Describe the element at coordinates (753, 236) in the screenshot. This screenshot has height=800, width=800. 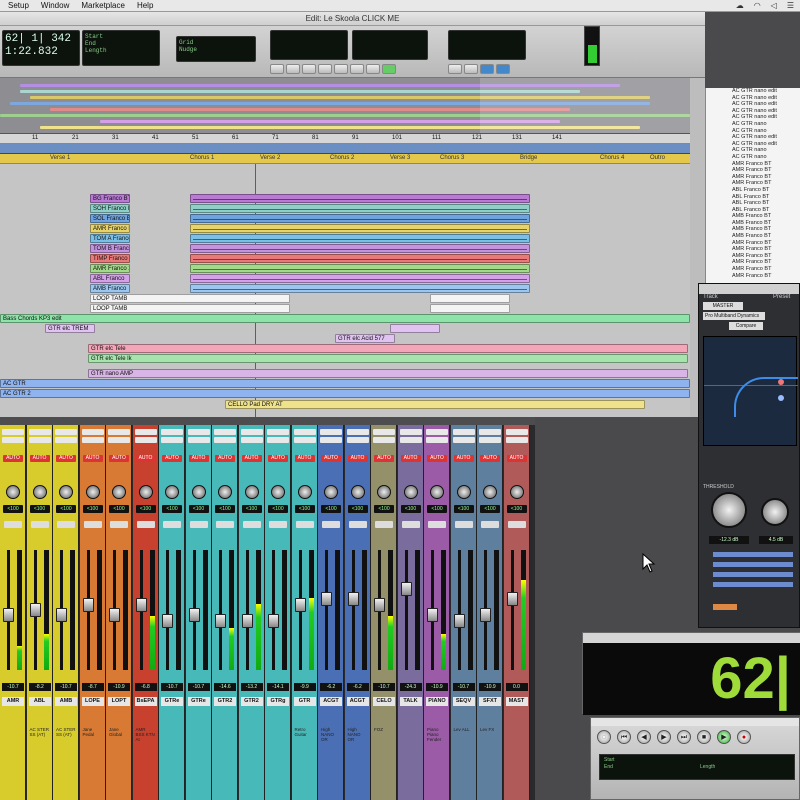
I see `clip-list-item: AMB Franco BT` at that location.